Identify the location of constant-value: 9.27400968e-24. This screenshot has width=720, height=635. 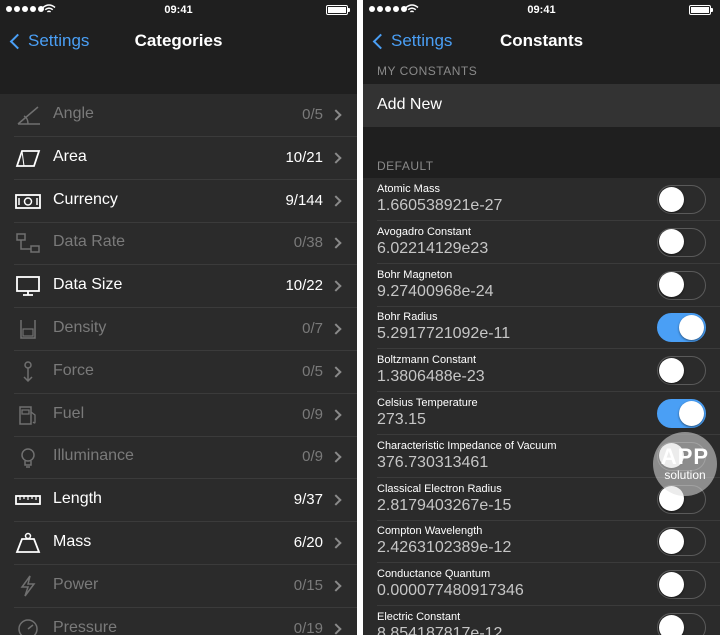
(435, 291).